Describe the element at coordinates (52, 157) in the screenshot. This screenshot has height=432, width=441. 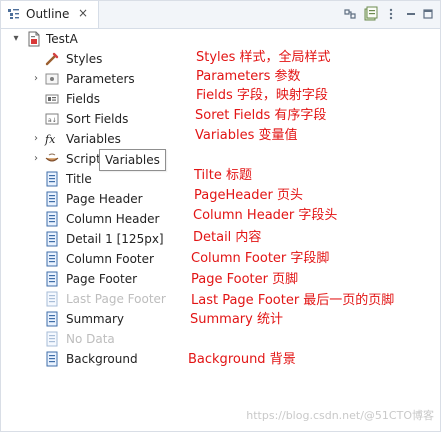
I see `scriptlets-icon` at that location.